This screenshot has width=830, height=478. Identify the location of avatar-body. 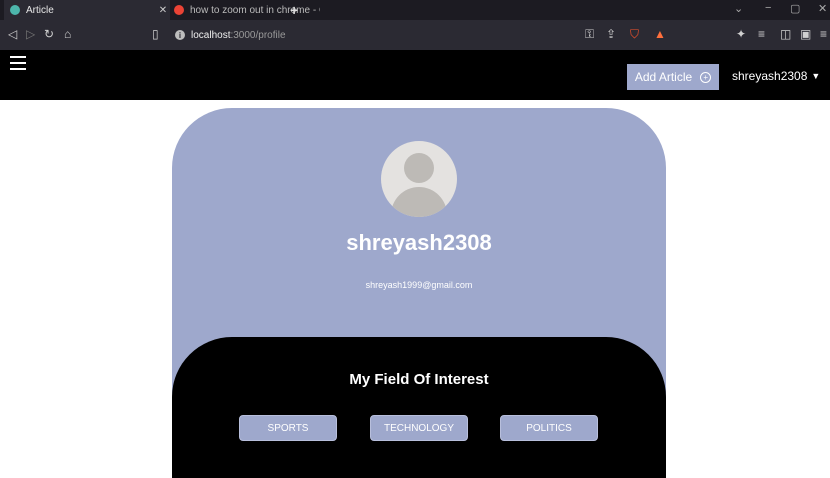
(419, 202).